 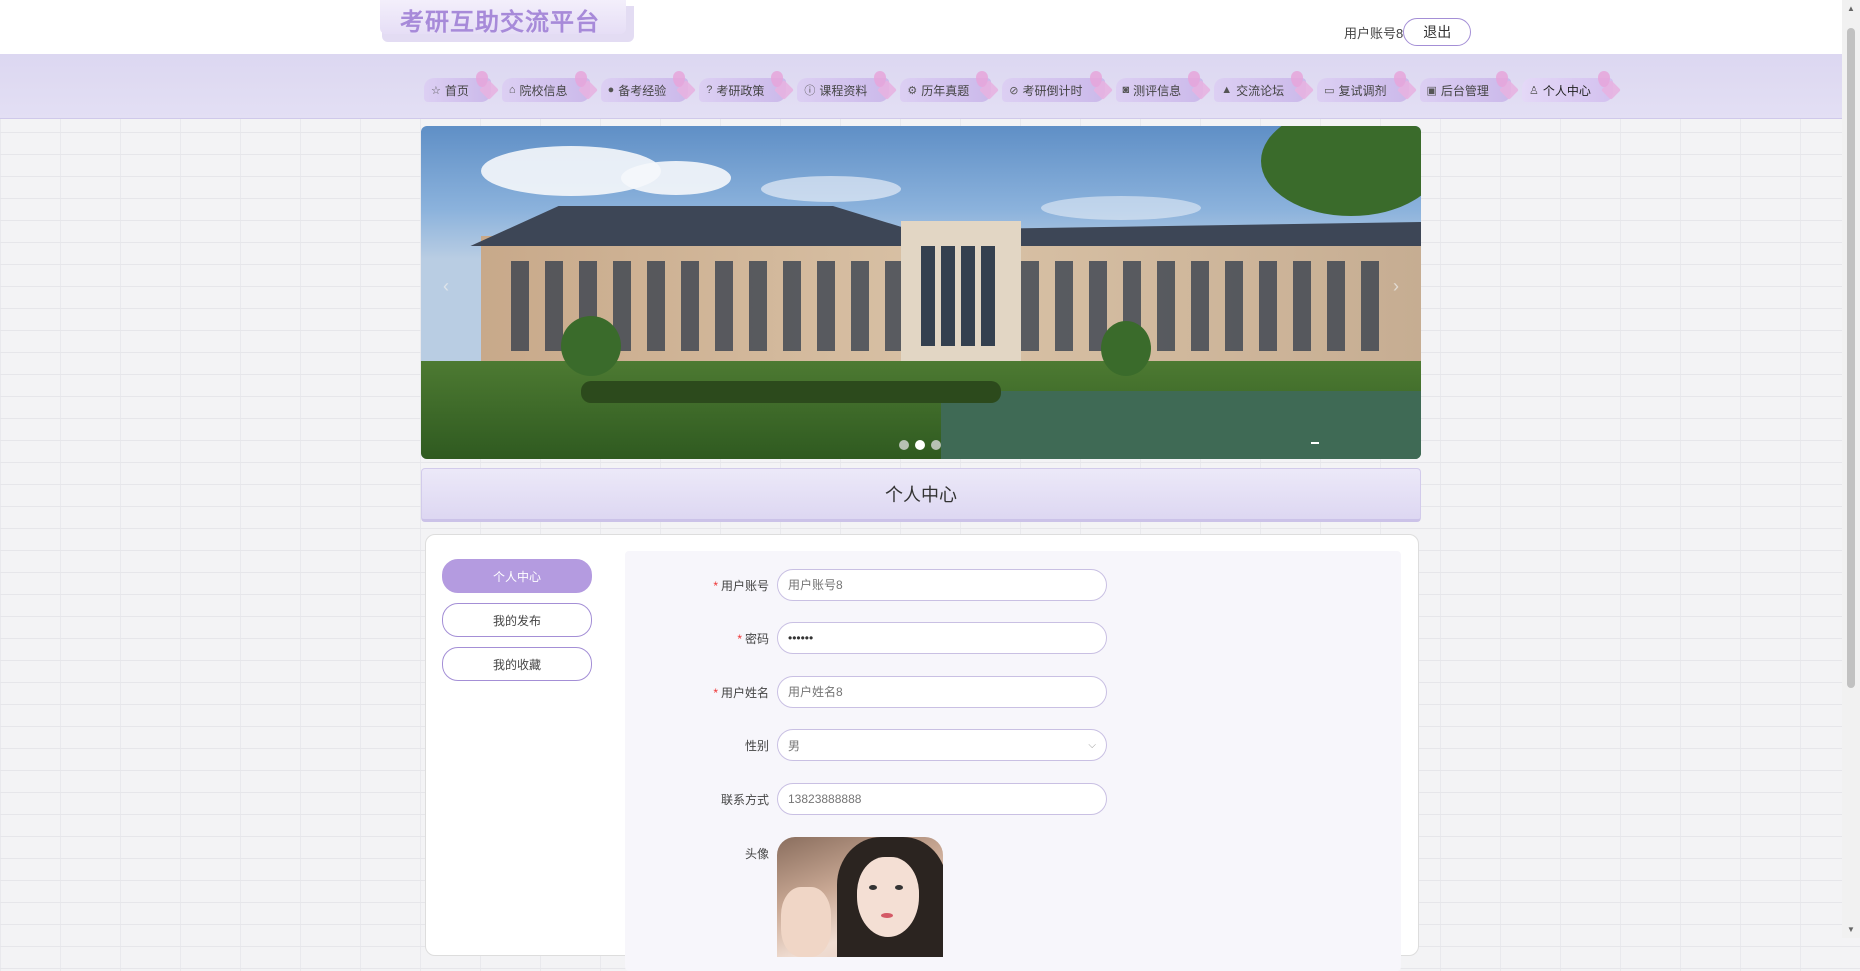 I want to click on nav-item-label: 课程资料, so click(x=843, y=90).